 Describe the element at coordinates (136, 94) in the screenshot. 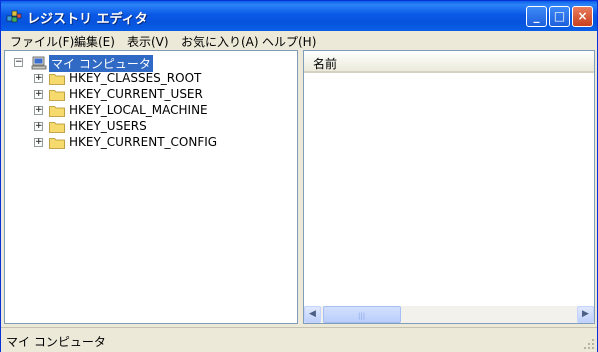

I see `tree-item-label: HKEY_CURRENT_USER` at that location.